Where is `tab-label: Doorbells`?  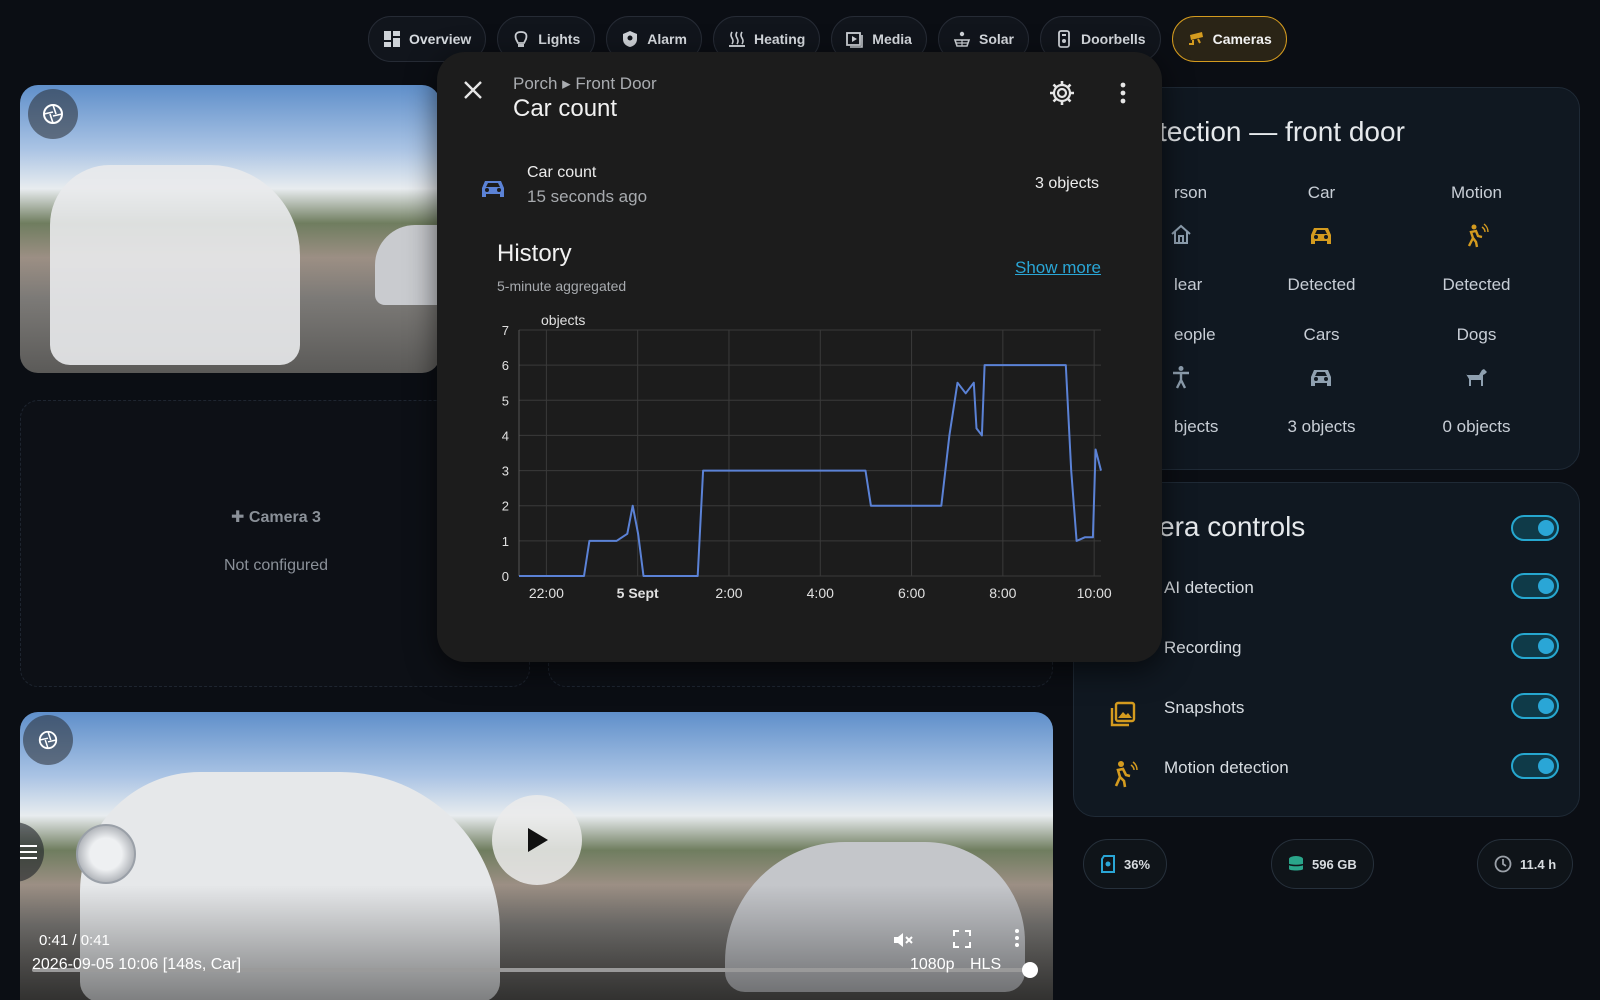 tab-label: Doorbells is located at coordinates (1113, 39).